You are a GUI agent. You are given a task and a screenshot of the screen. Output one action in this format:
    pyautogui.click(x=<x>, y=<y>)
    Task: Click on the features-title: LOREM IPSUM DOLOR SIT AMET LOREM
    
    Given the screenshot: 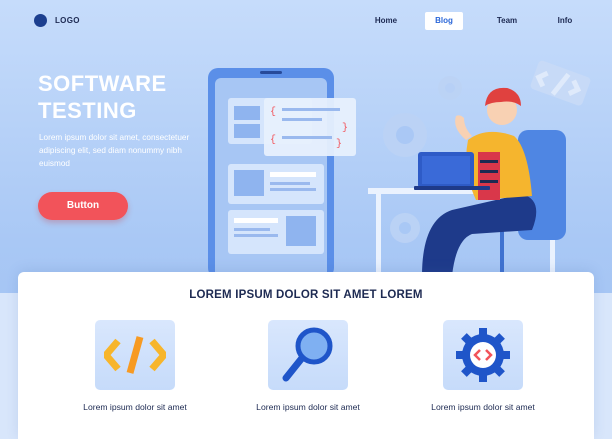 What is the action you would take?
    pyautogui.click(x=306, y=295)
    